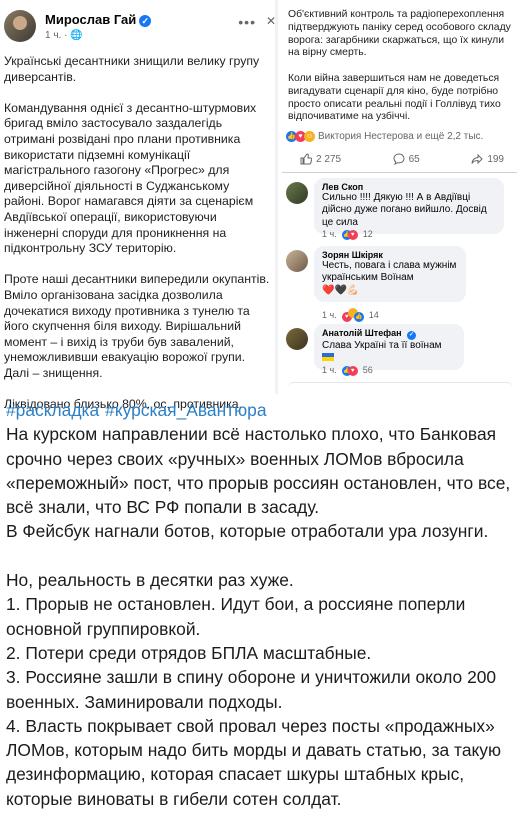  I want to click on share-icon, so click(477, 159).